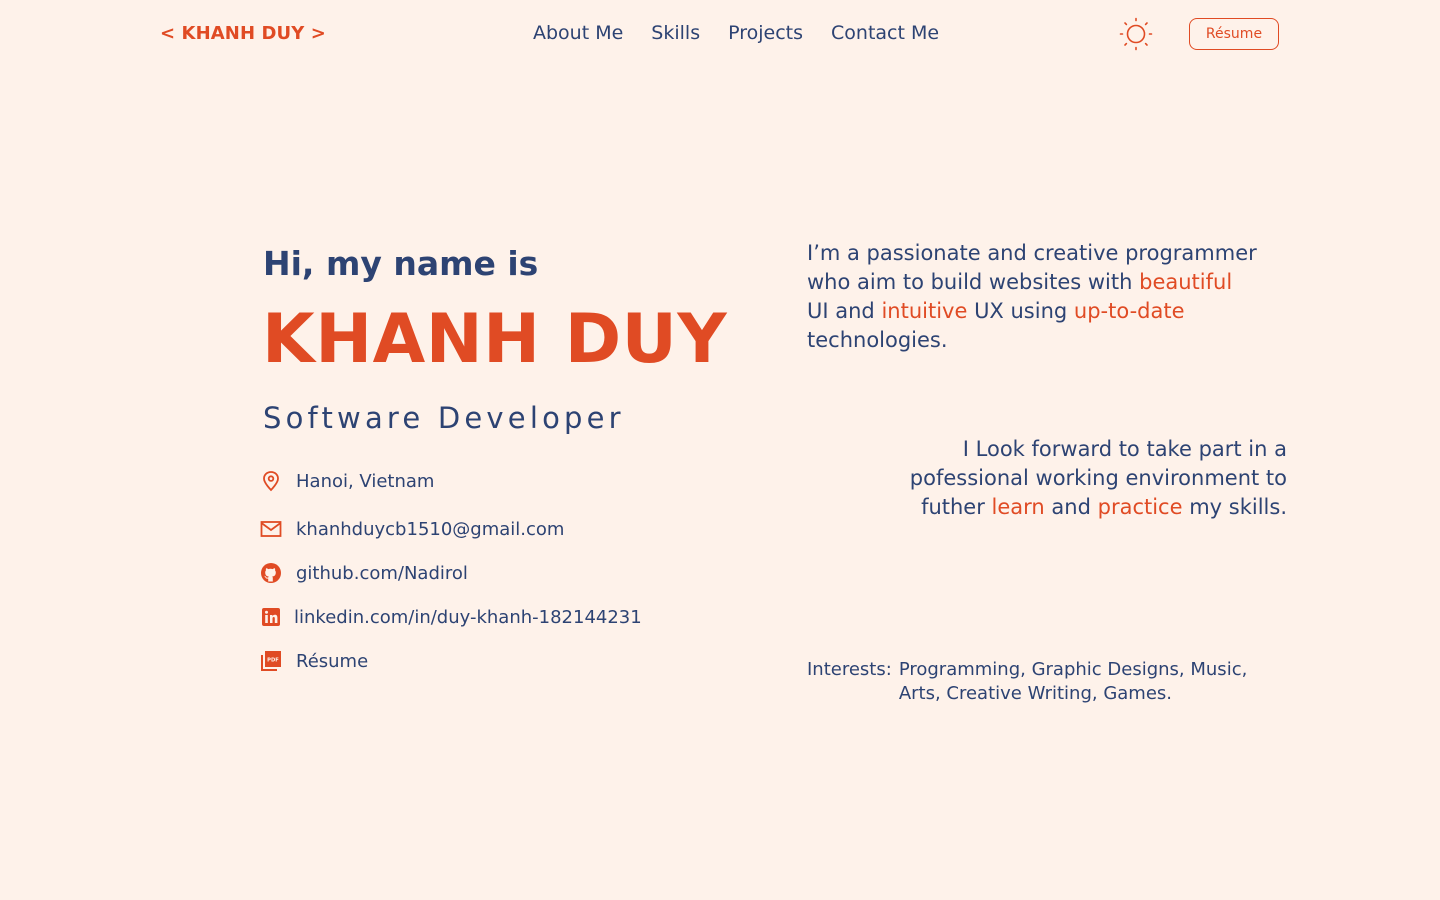 This screenshot has width=1440, height=900. What do you see at coordinates (243, 33) in the screenshot?
I see `brand-logo-link: < KHANH DUY >` at bounding box center [243, 33].